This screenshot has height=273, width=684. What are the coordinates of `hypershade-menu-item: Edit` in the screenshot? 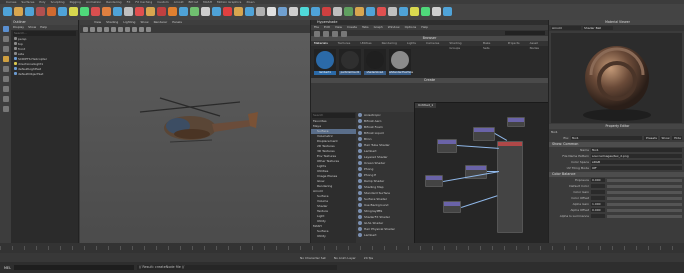 It's located at (327, 27).